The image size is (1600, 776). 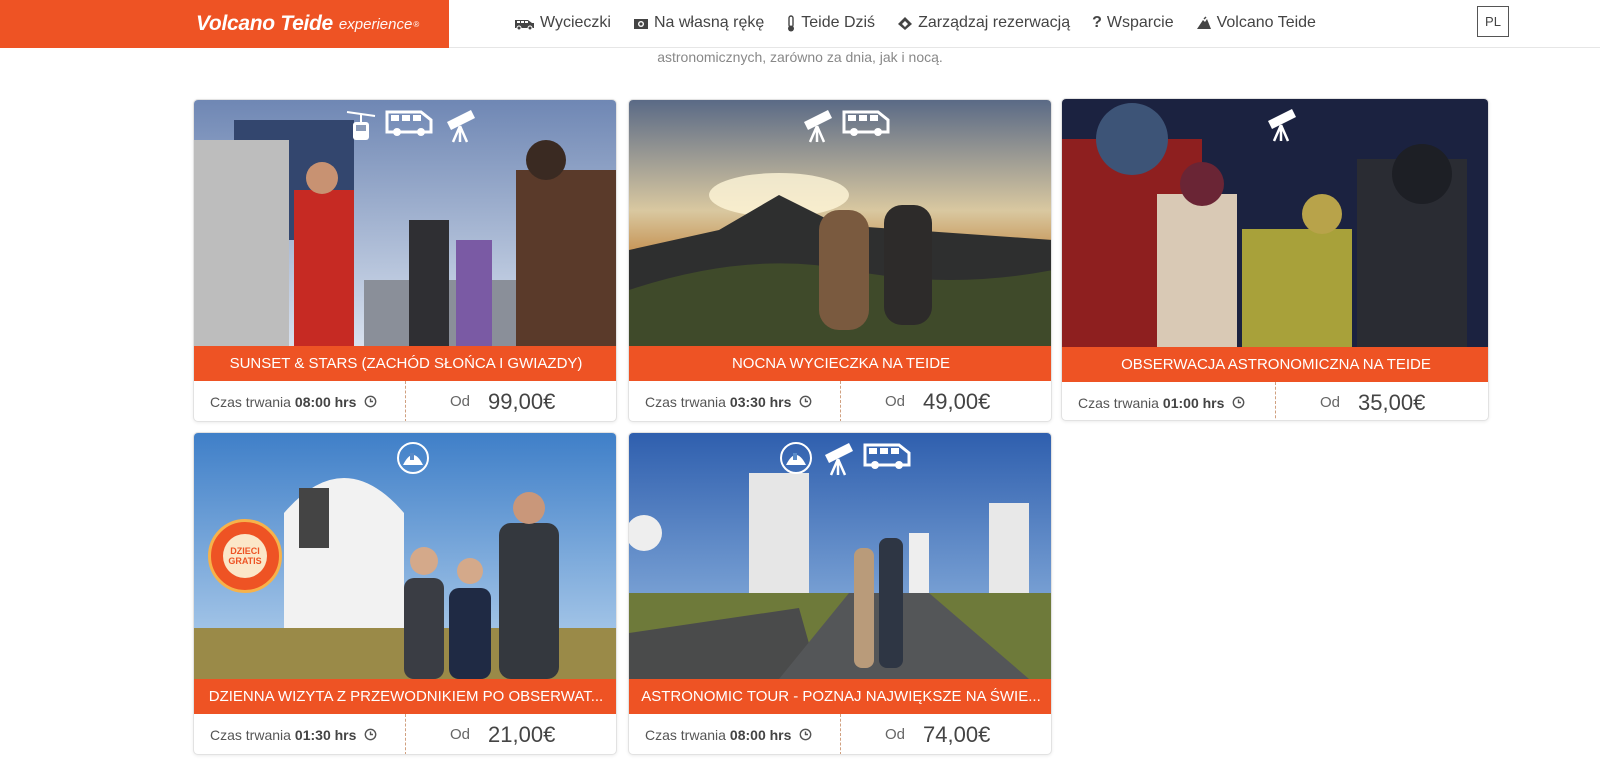 I want to click on tour-info: Czas trwania 08:00 hrs Od 99,00€, so click(x=405, y=401).